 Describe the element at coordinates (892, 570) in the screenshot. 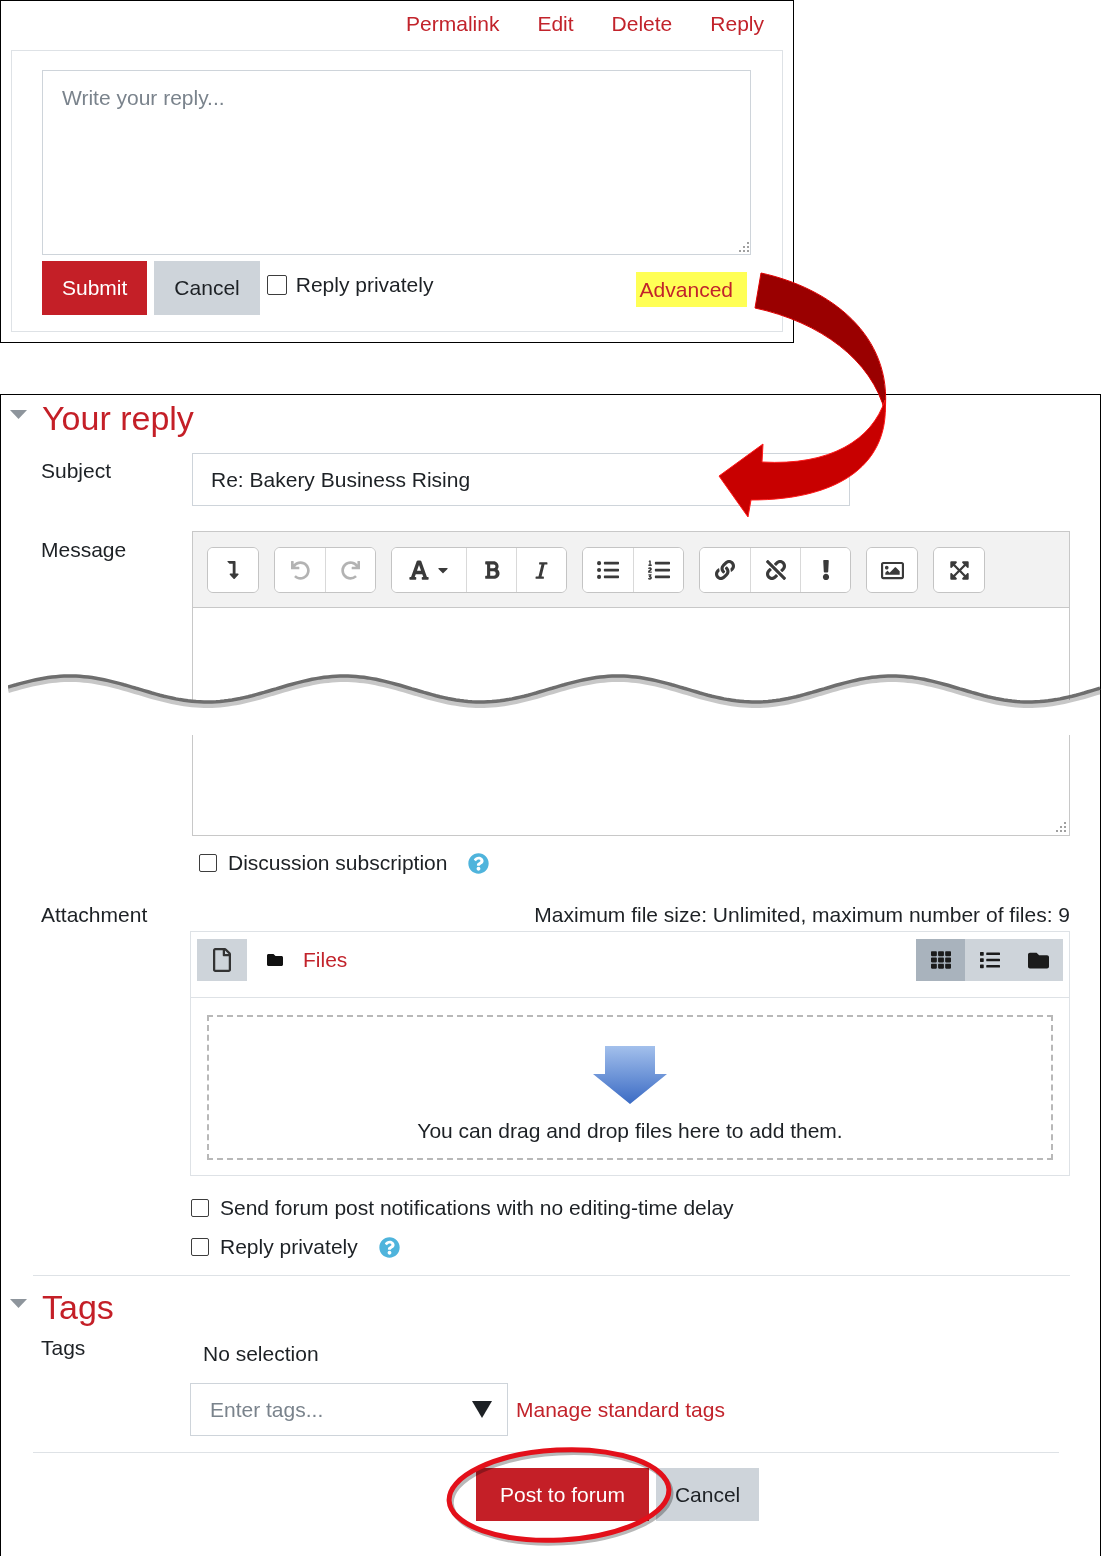

I see `image-button` at that location.